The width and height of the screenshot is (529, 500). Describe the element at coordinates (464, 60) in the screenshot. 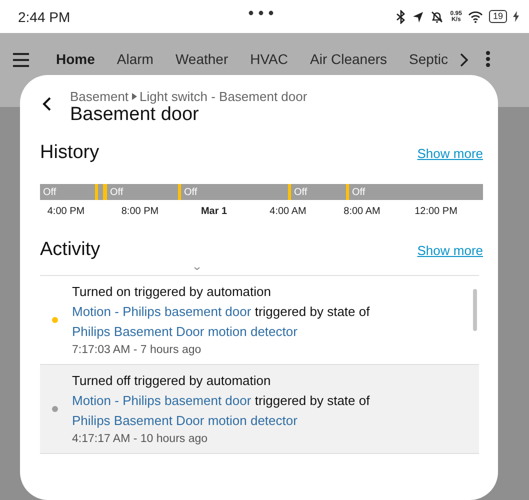

I see `chevron-right-icon` at that location.